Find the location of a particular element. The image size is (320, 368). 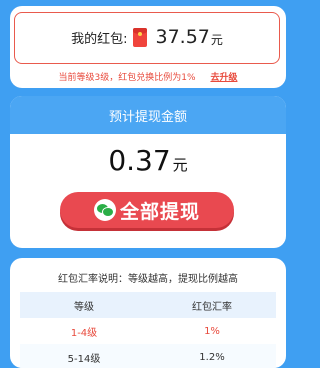

redpacket-balance-box: 我的红包: 37.57 元 is located at coordinates (147, 38).